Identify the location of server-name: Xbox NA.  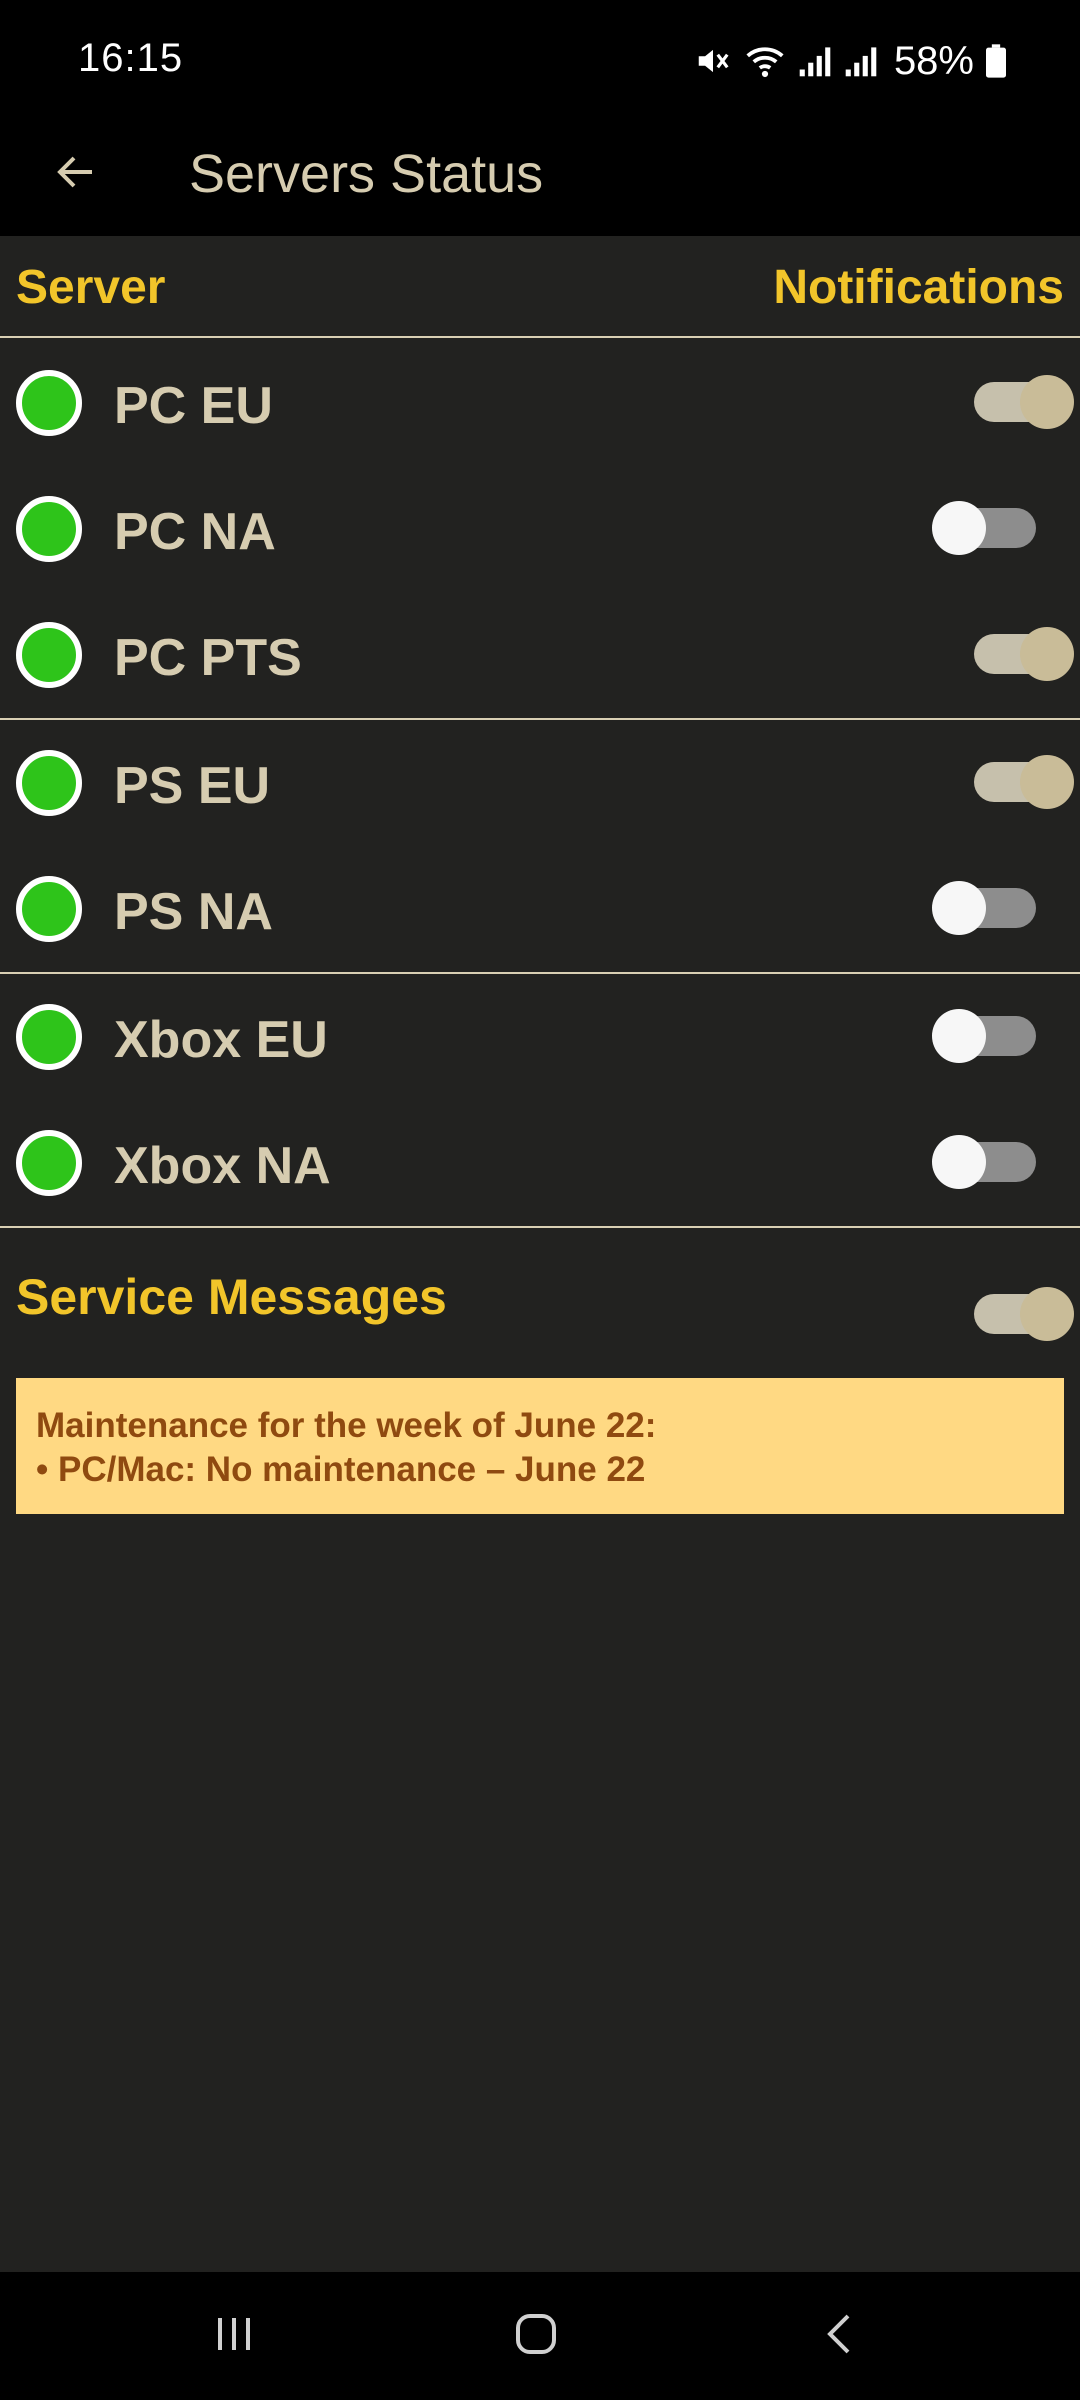
(222, 1166).